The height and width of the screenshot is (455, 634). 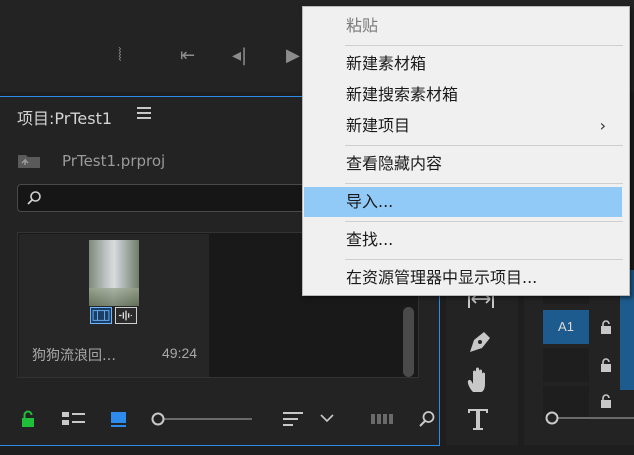 I want to click on chevron-right-icon: ›, so click(x=602, y=125).